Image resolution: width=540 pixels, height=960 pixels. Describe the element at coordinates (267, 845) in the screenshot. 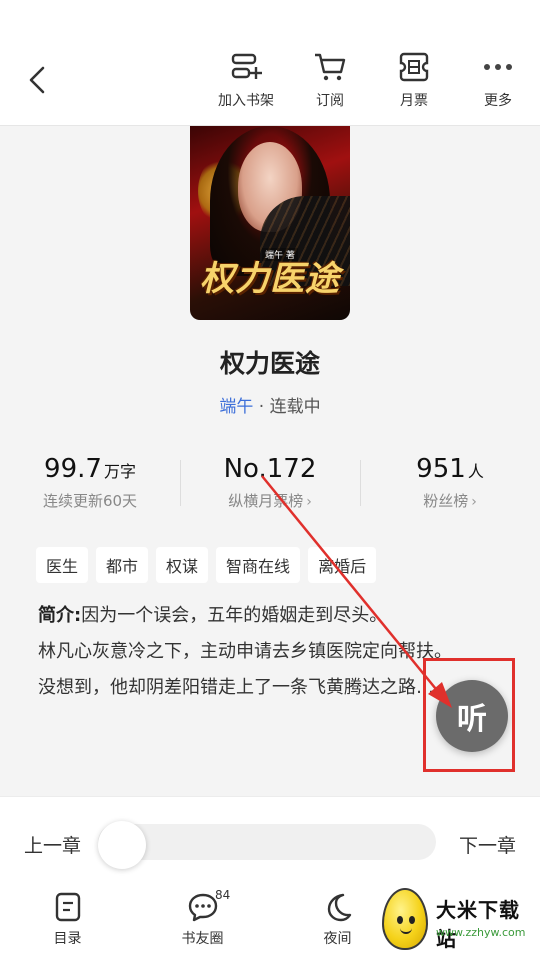

I see `chapter-progress-slider` at that location.